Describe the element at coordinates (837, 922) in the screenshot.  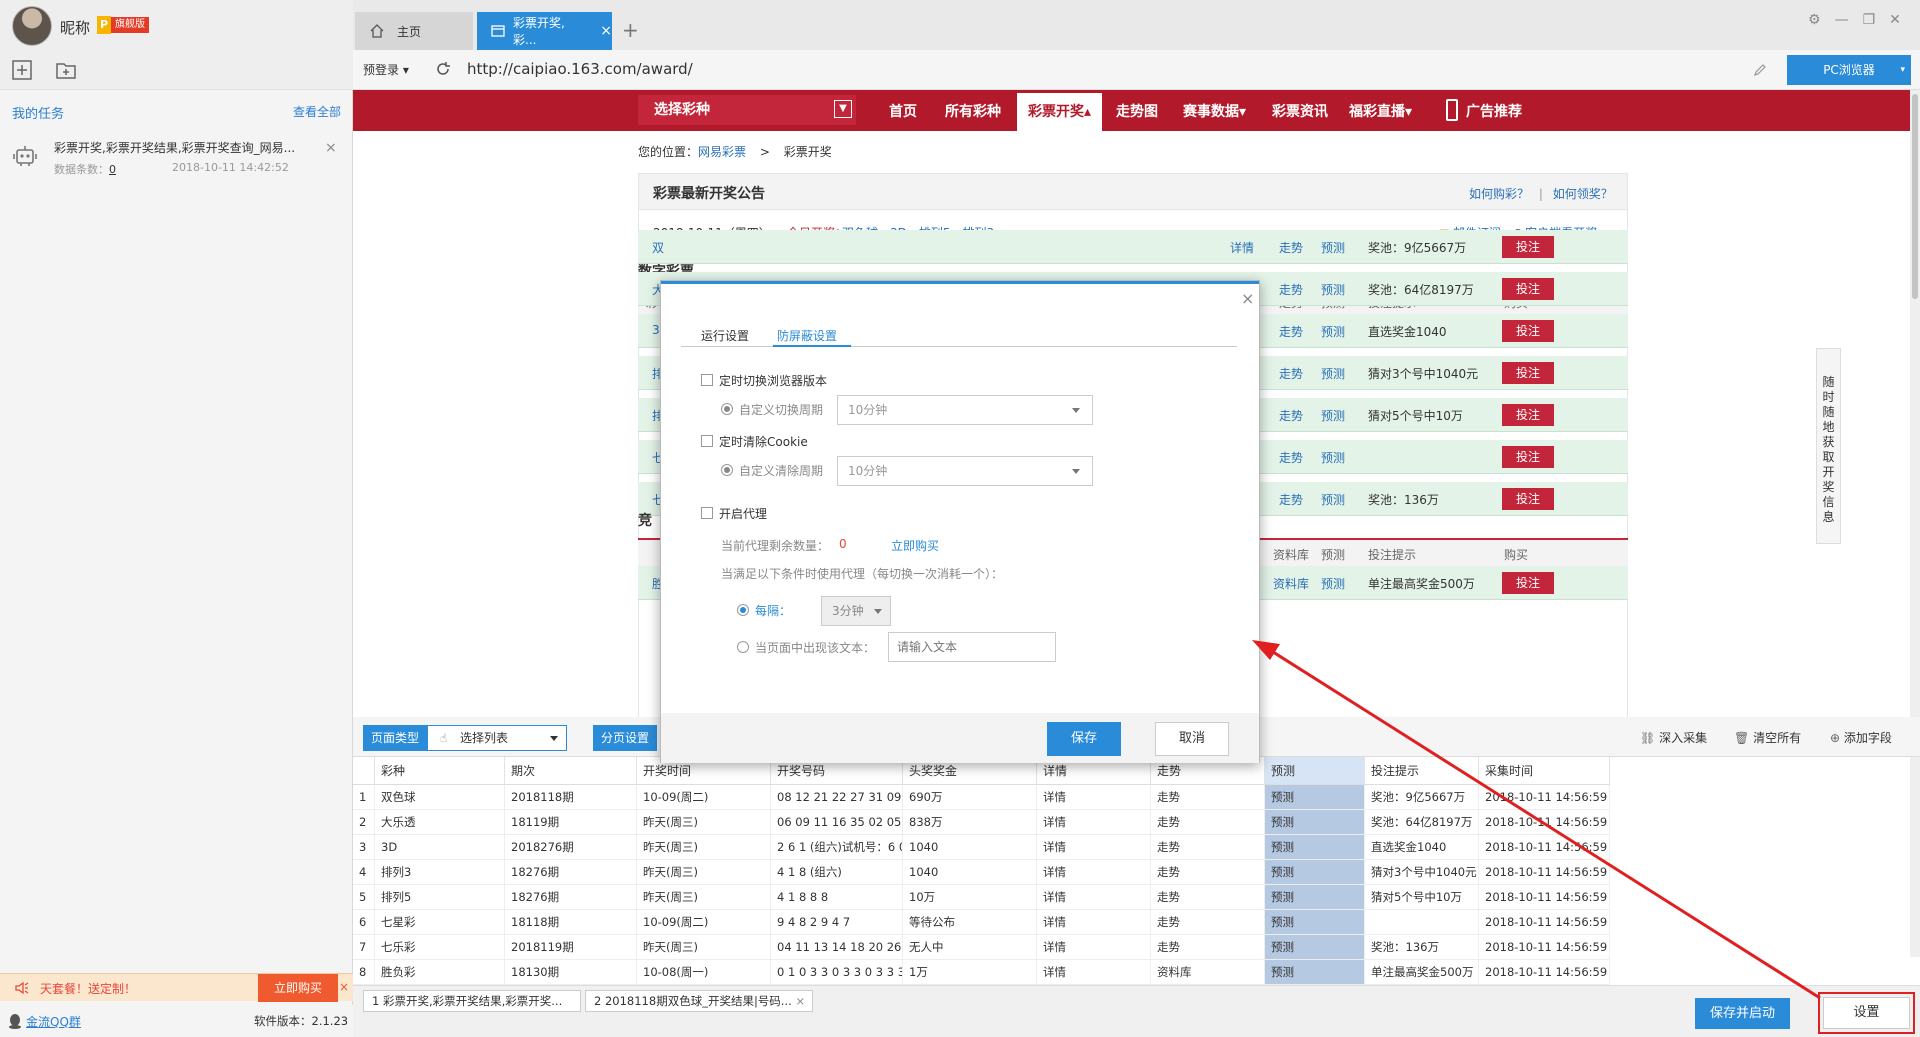
I see `grid-cell: 9 4 8 2 9 4 7` at that location.